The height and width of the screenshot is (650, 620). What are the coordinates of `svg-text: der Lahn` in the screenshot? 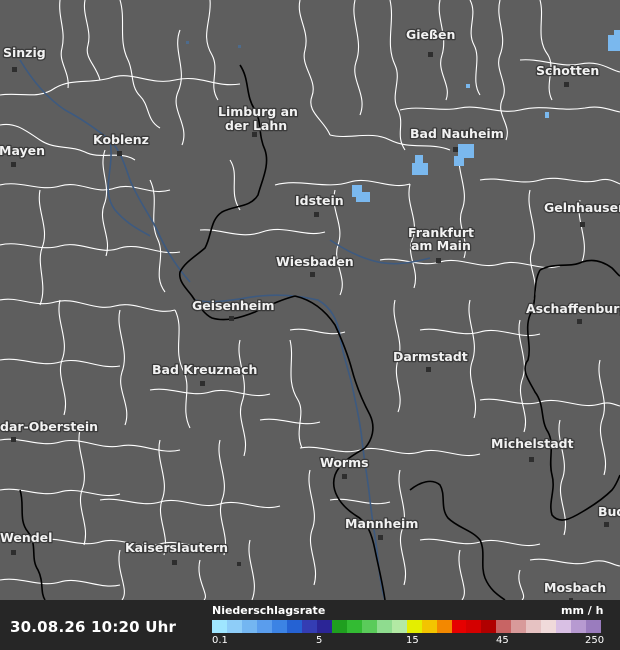 It's located at (256, 125).